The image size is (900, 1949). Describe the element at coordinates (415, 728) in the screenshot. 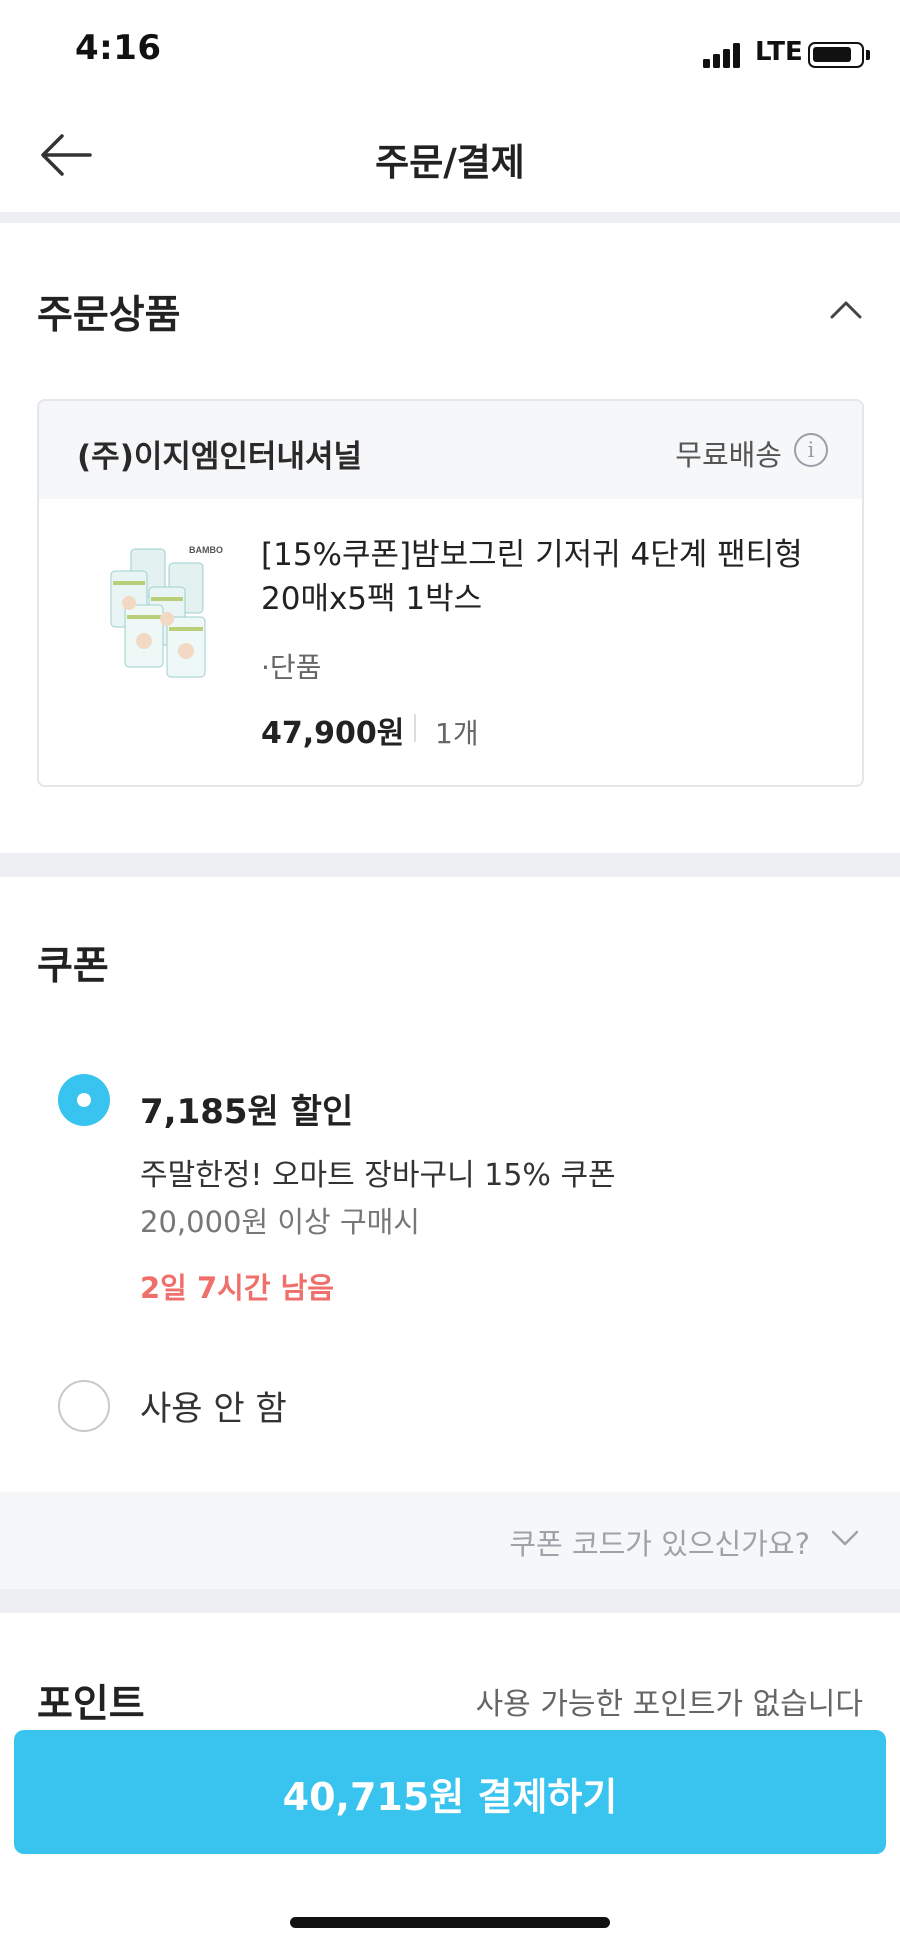

I see `quantity-separator` at that location.